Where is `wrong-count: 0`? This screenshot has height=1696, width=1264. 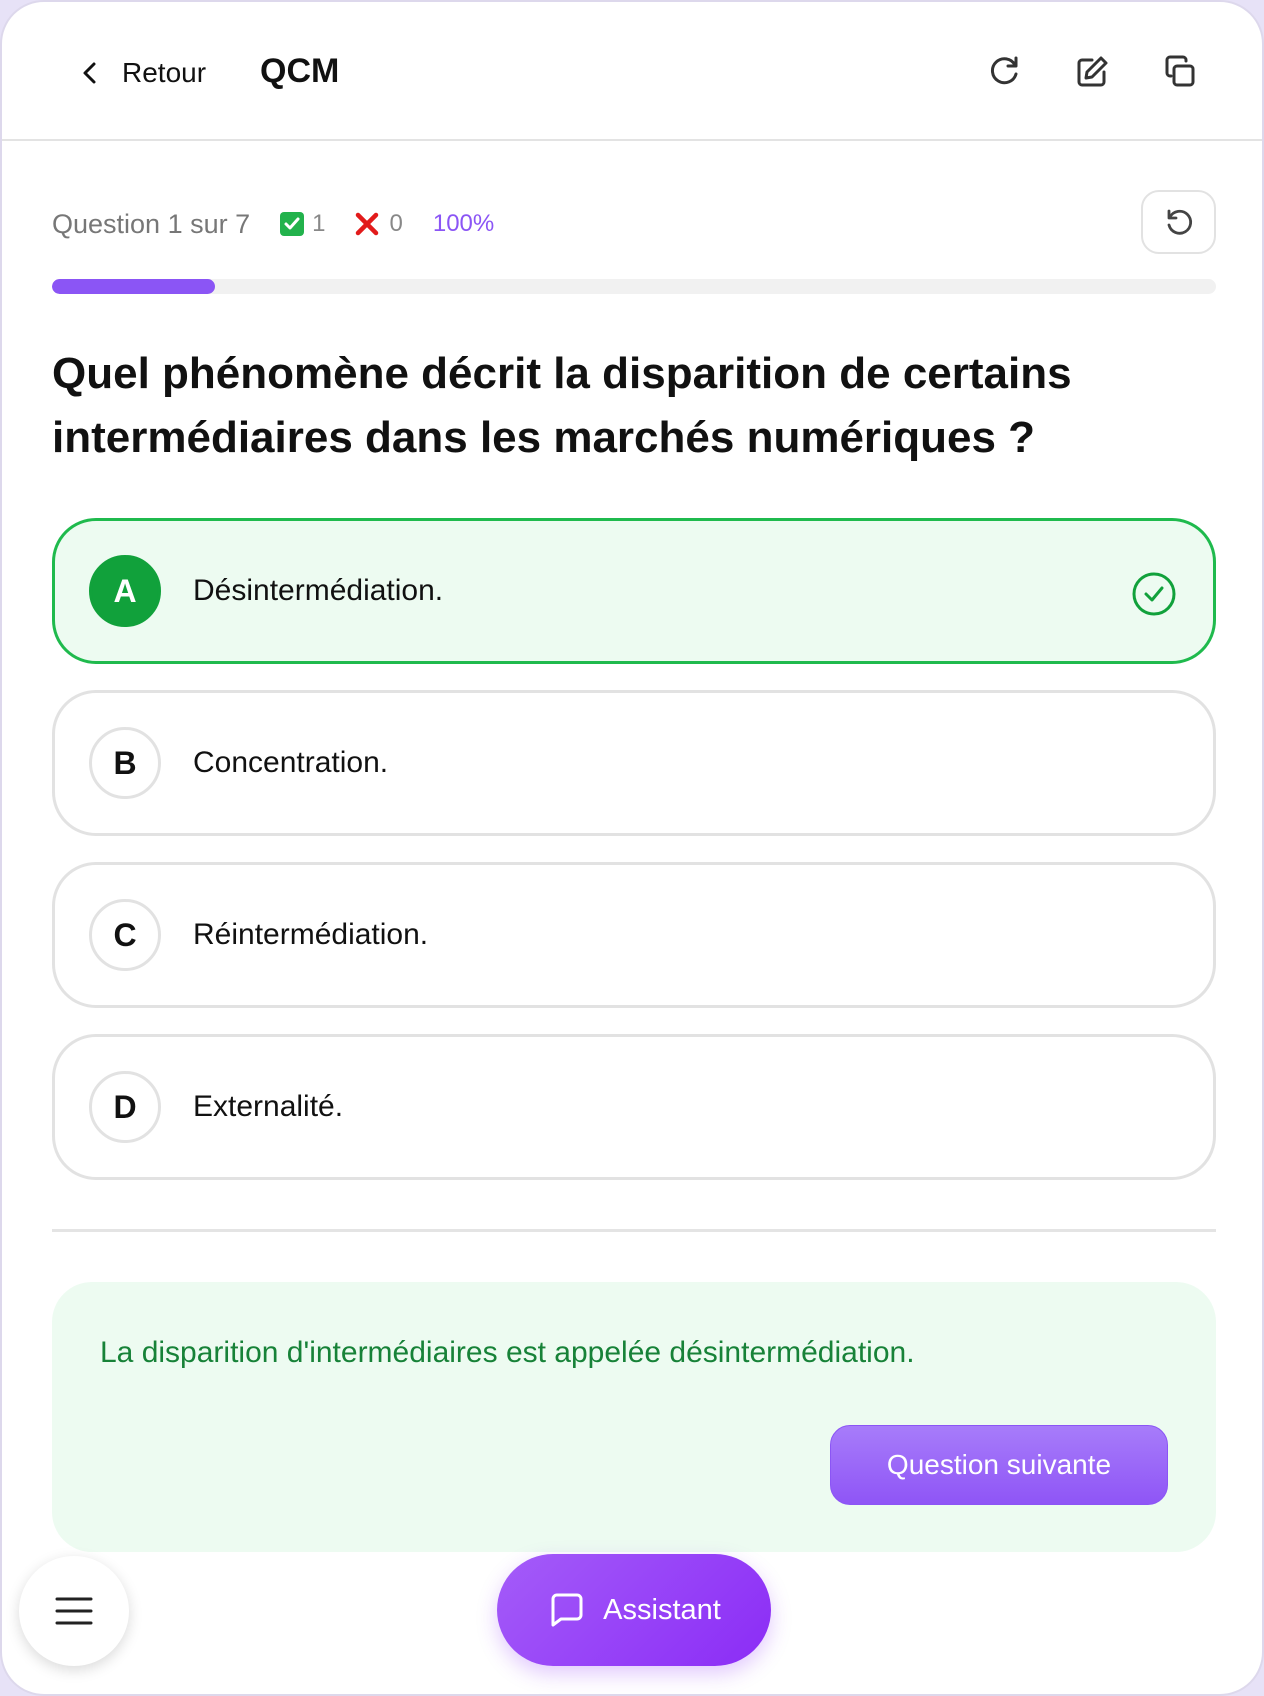 wrong-count: 0 is located at coordinates (396, 223).